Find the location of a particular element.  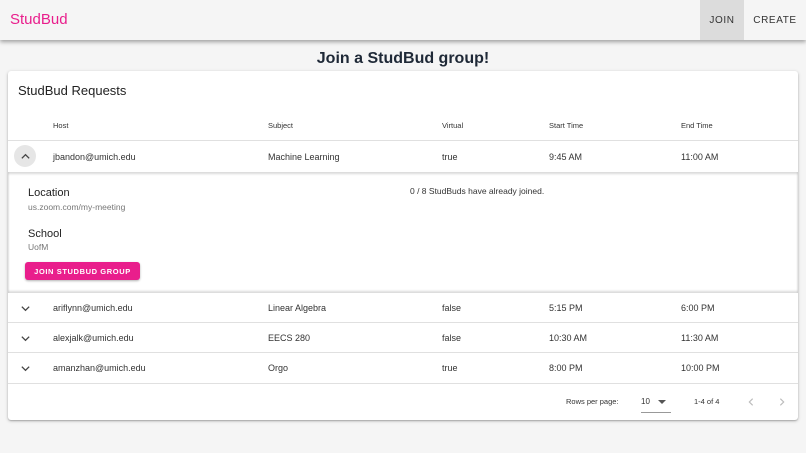

cell-start-time: 9:45 AM is located at coordinates (566, 157).